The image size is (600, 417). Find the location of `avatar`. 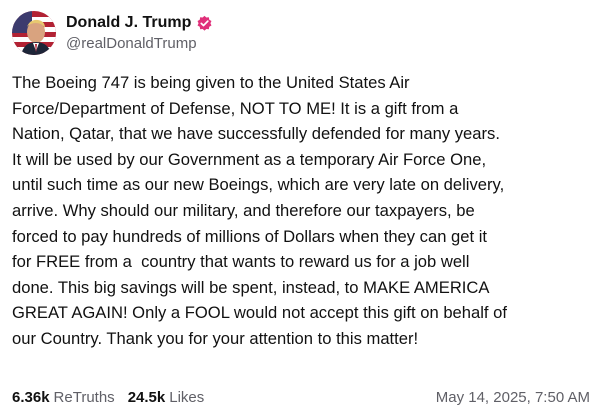

avatar is located at coordinates (34, 33).